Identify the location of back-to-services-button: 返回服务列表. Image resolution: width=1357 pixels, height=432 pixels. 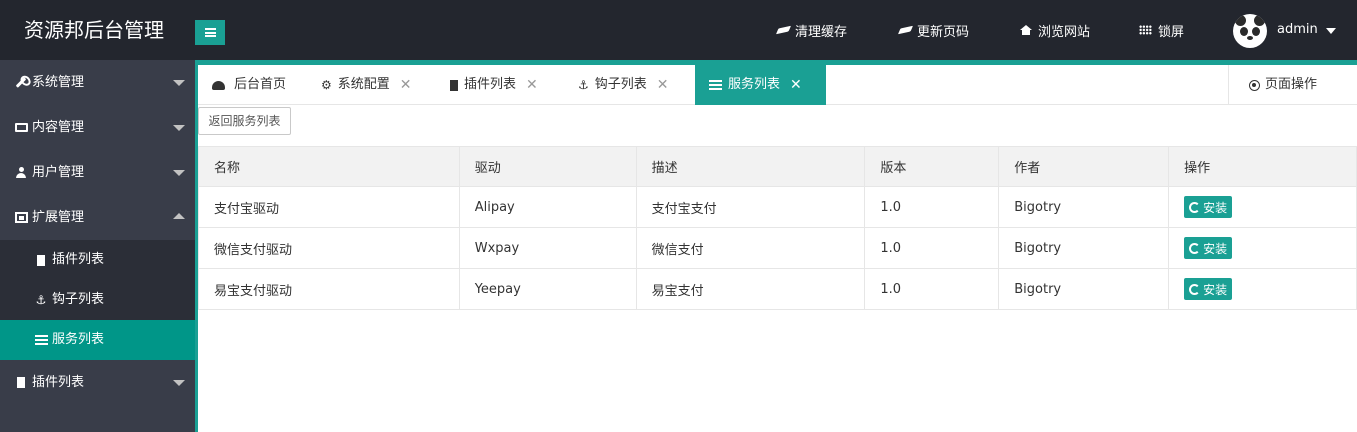
(244, 121).